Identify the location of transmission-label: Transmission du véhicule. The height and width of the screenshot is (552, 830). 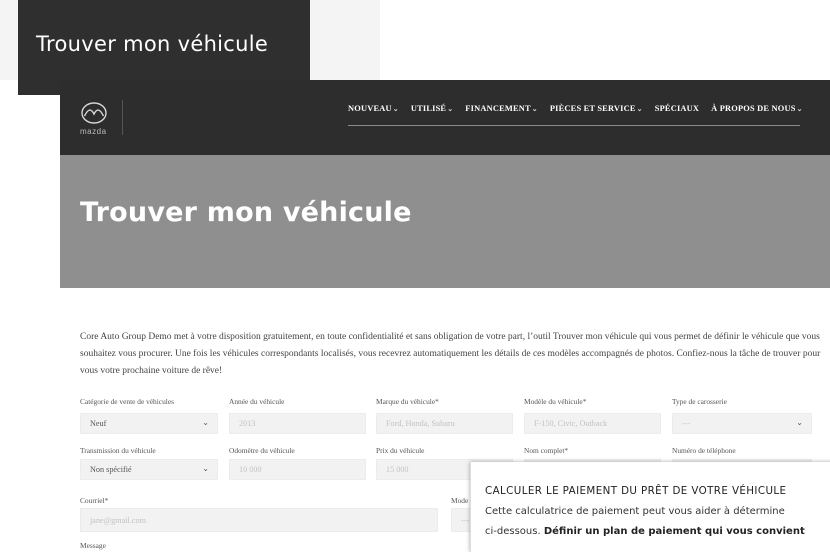
(118, 450).